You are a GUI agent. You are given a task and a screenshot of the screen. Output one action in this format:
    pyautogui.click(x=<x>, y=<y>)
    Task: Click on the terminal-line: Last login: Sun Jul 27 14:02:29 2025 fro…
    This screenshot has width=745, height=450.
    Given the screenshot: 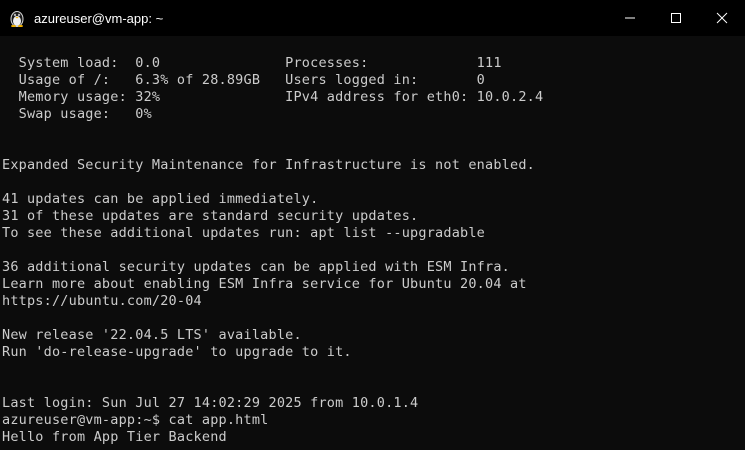 What is the action you would take?
    pyautogui.click(x=210, y=403)
    